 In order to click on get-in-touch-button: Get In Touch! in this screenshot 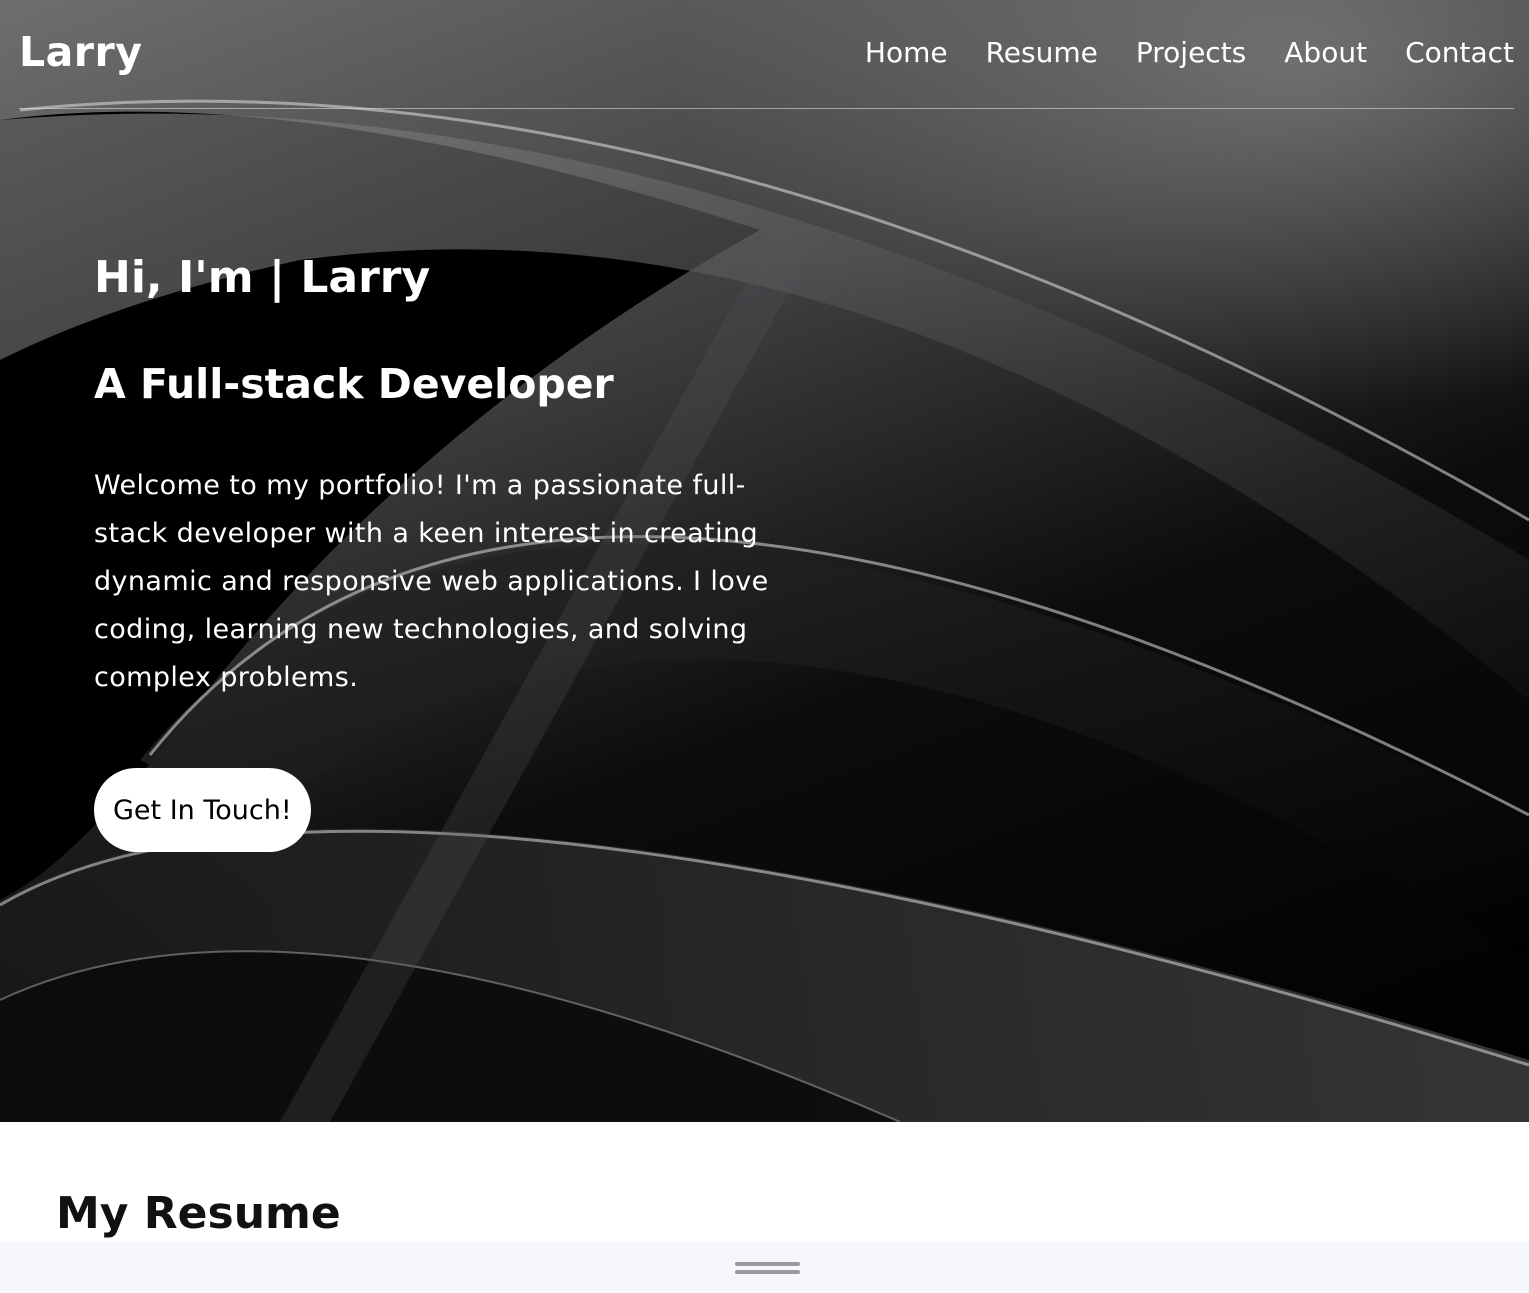, I will do `click(202, 810)`.